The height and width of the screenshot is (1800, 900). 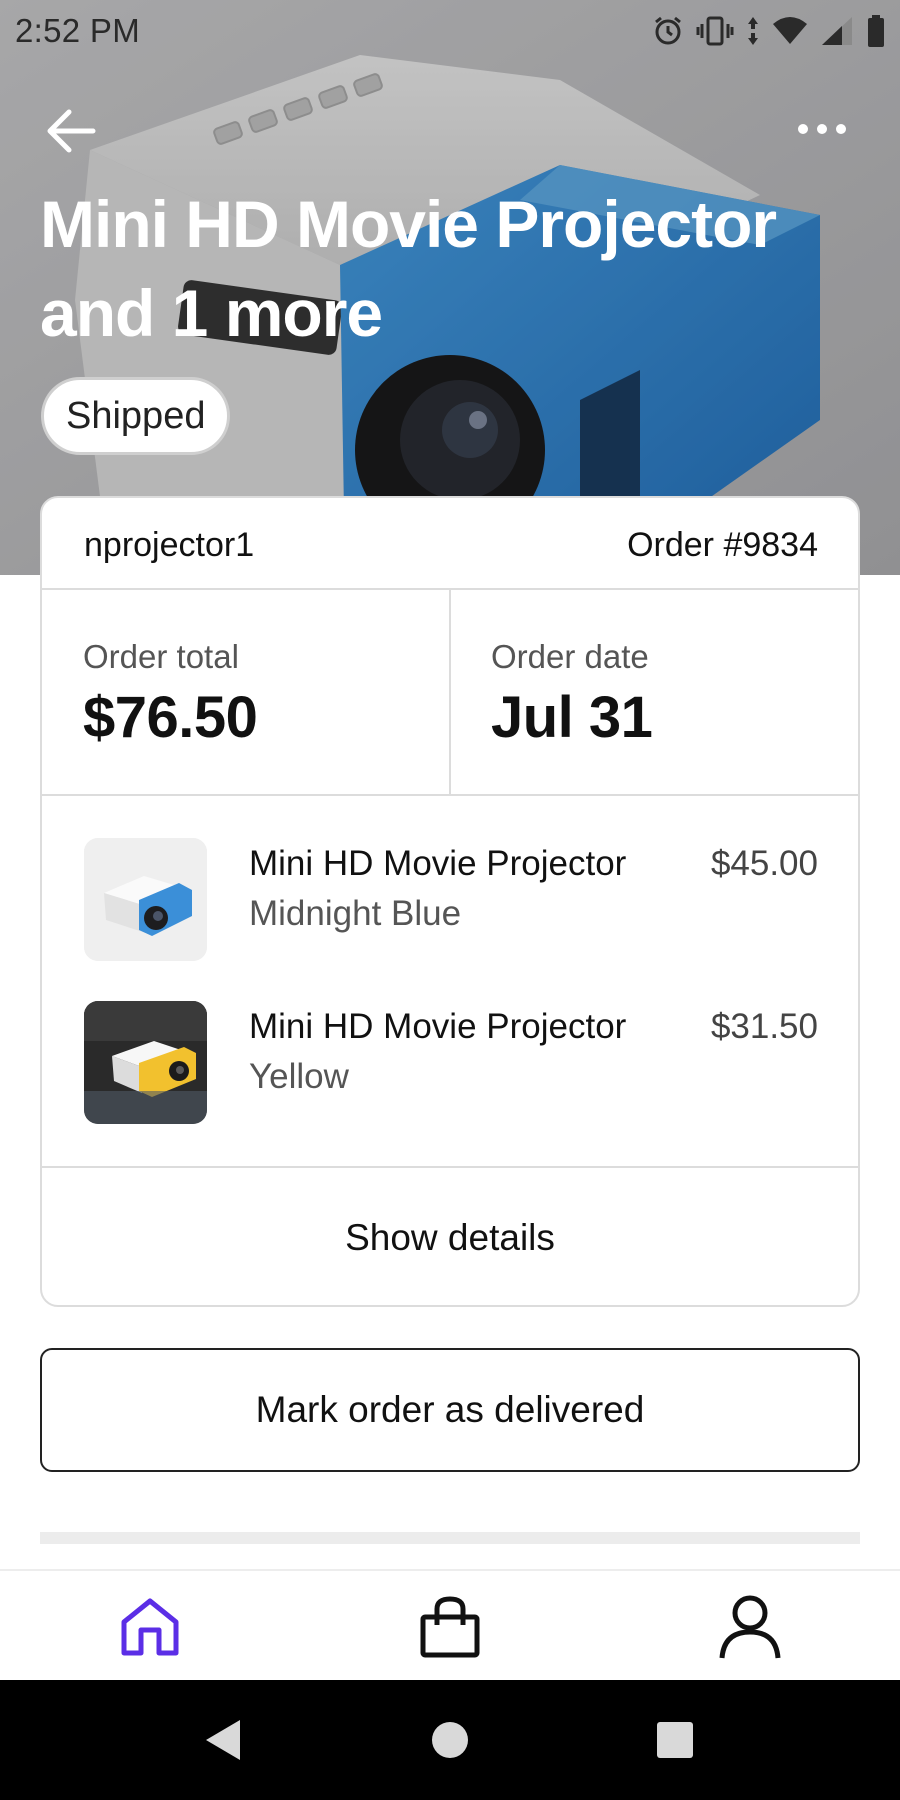 I want to click on nav-item-profile, so click(x=750, y=1627).